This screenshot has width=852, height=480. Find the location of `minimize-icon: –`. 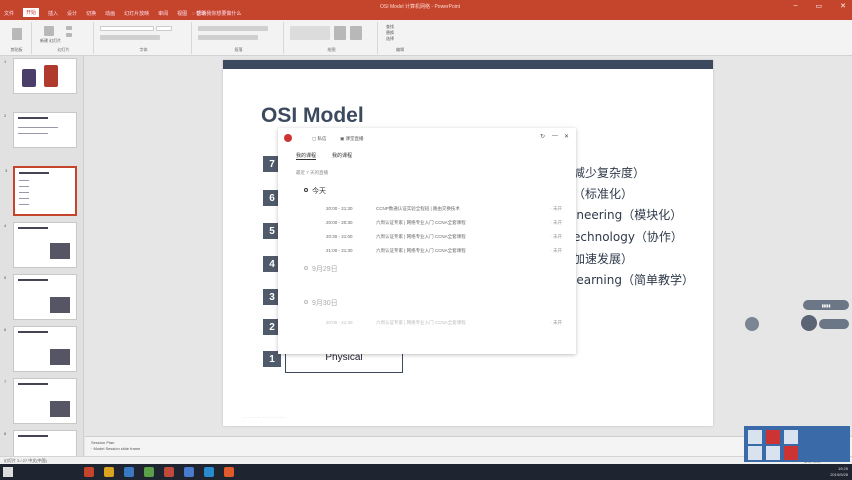

minimize-icon: – is located at coordinates (796, 6).